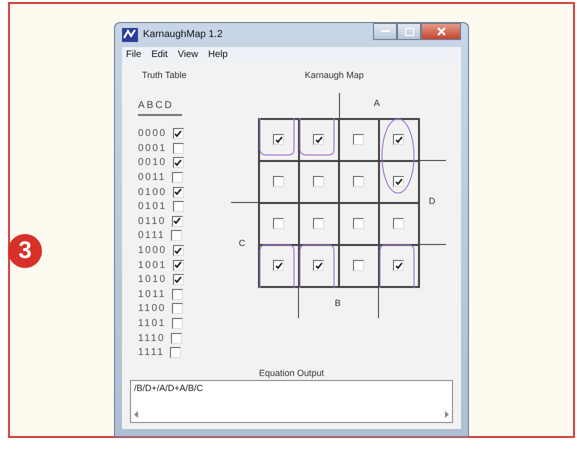 The image size is (577, 450). What do you see at coordinates (291, 401) in the screenshot?
I see `equation-output-field: /B/D+/A/D+A/B/C` at bounding box center [291, 401].